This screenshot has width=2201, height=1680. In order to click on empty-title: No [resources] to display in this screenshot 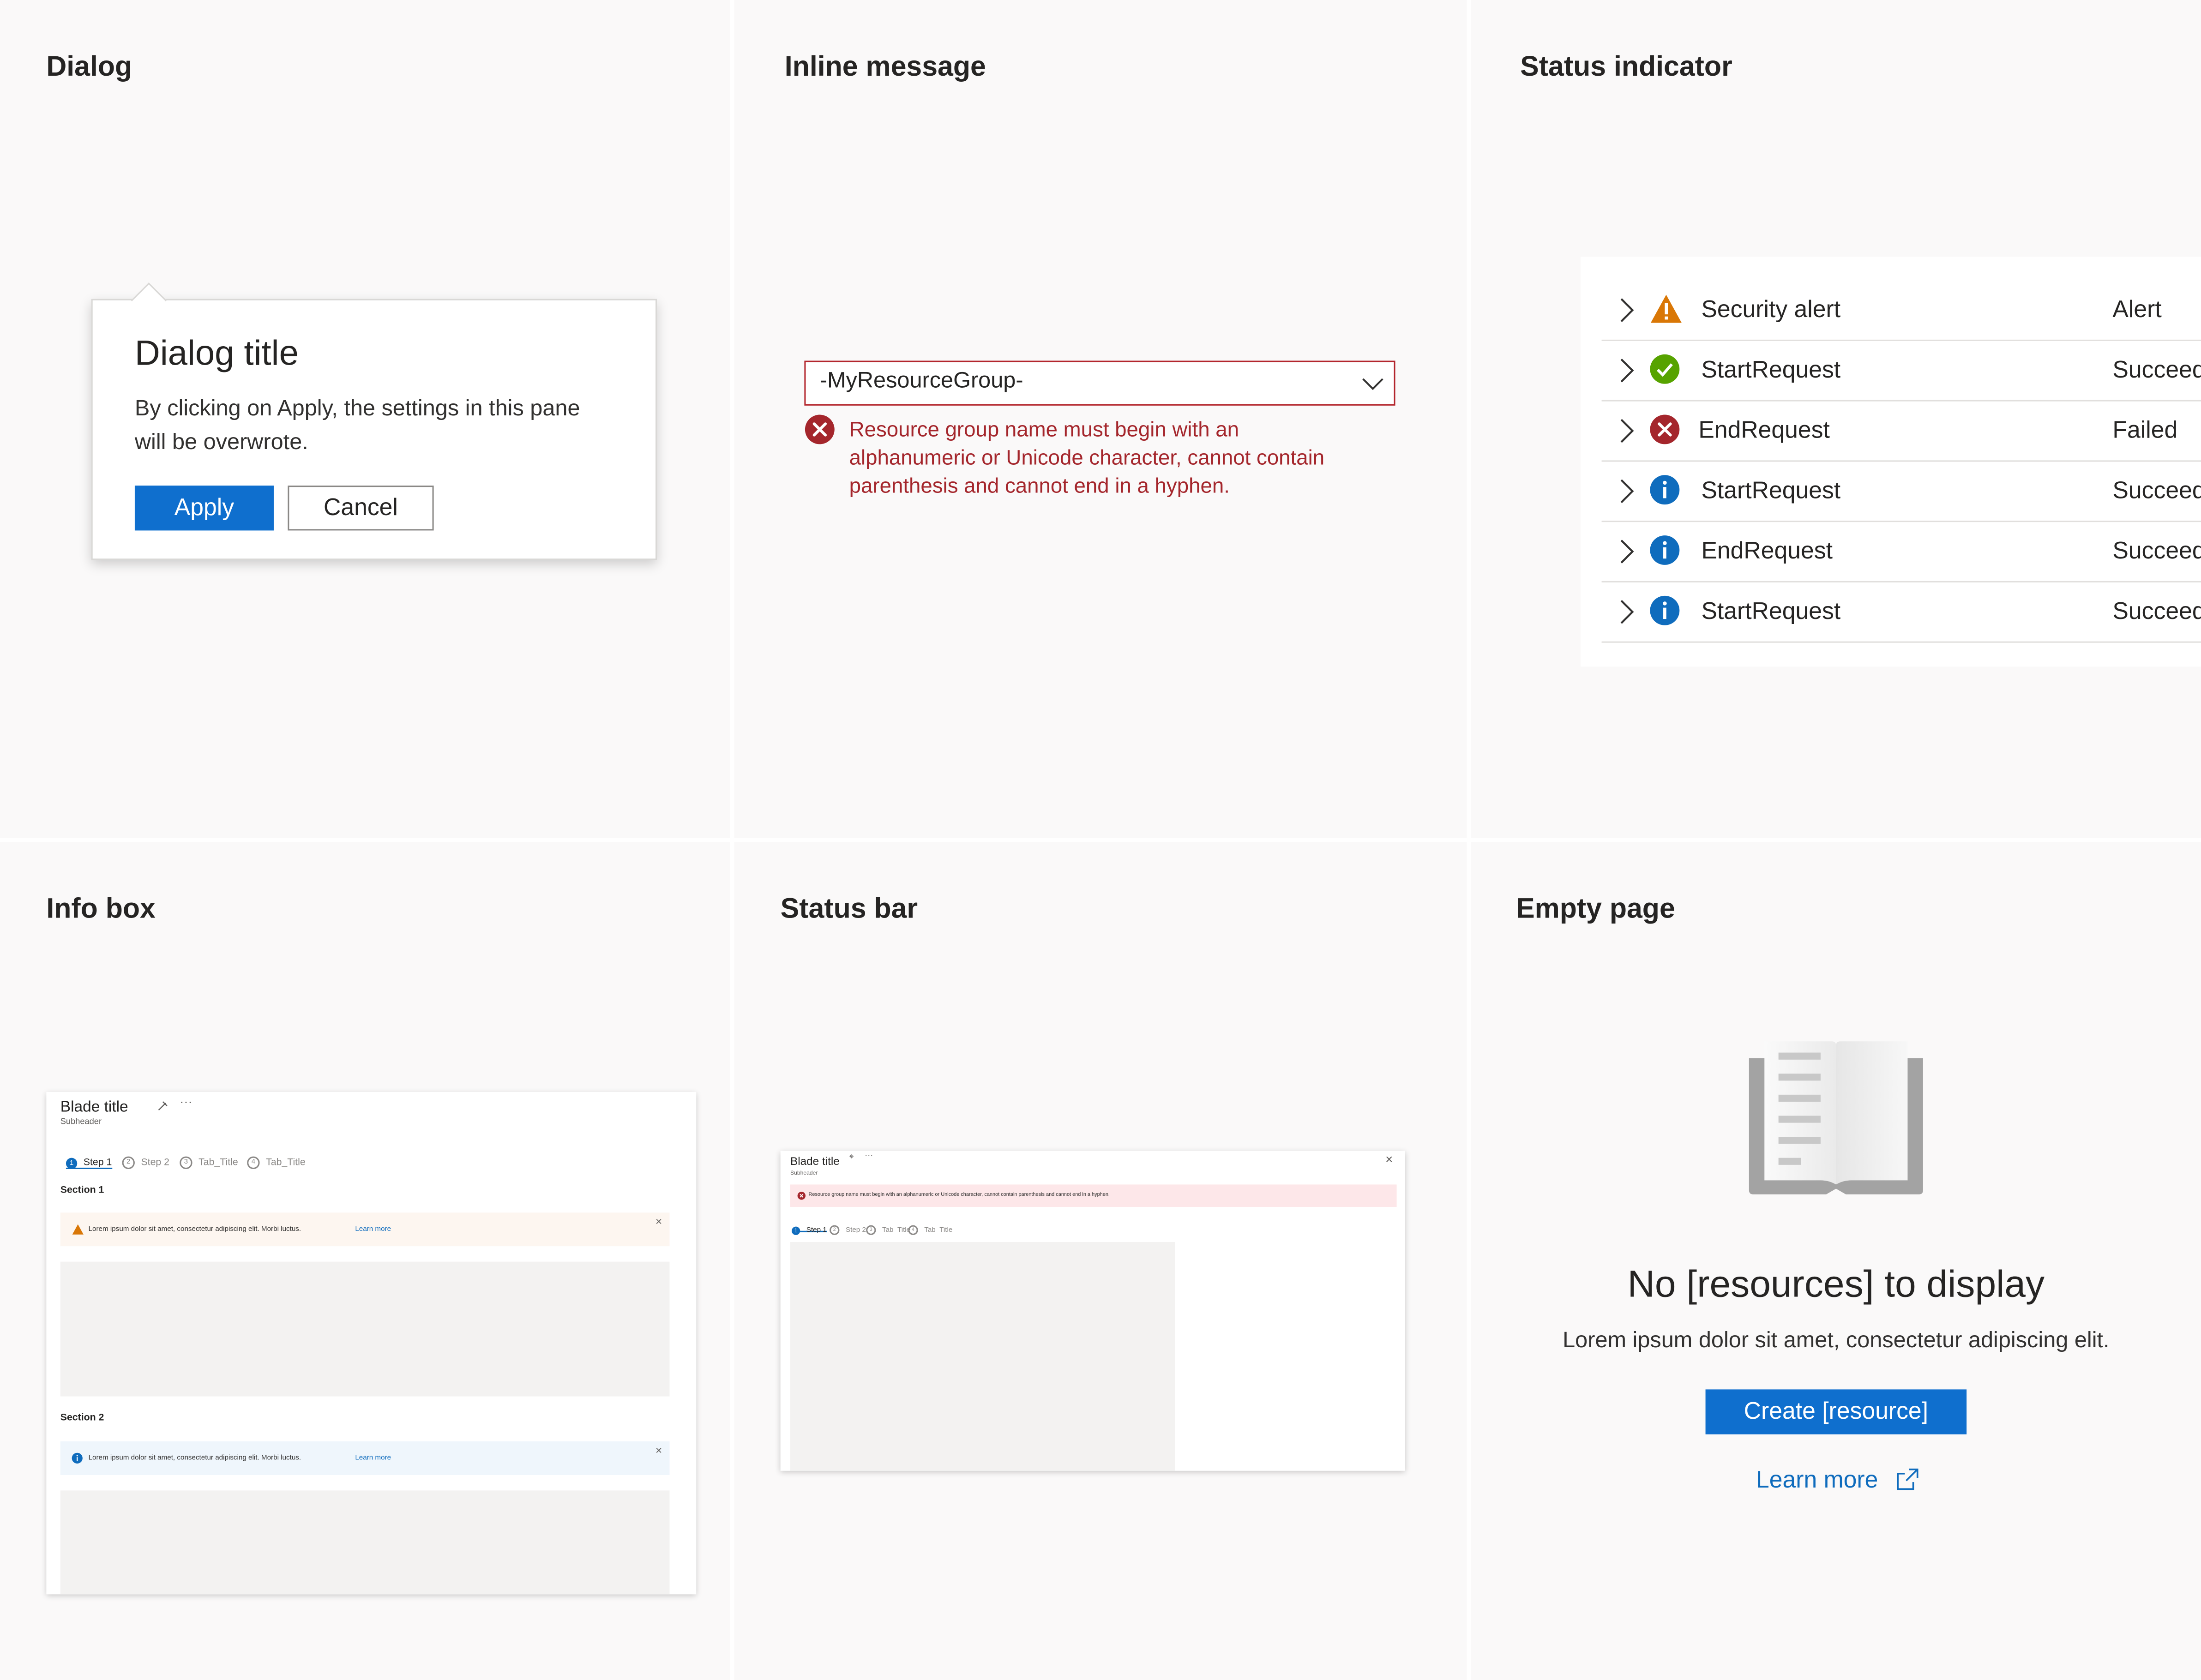, I will do `click(1836, 1284)`.